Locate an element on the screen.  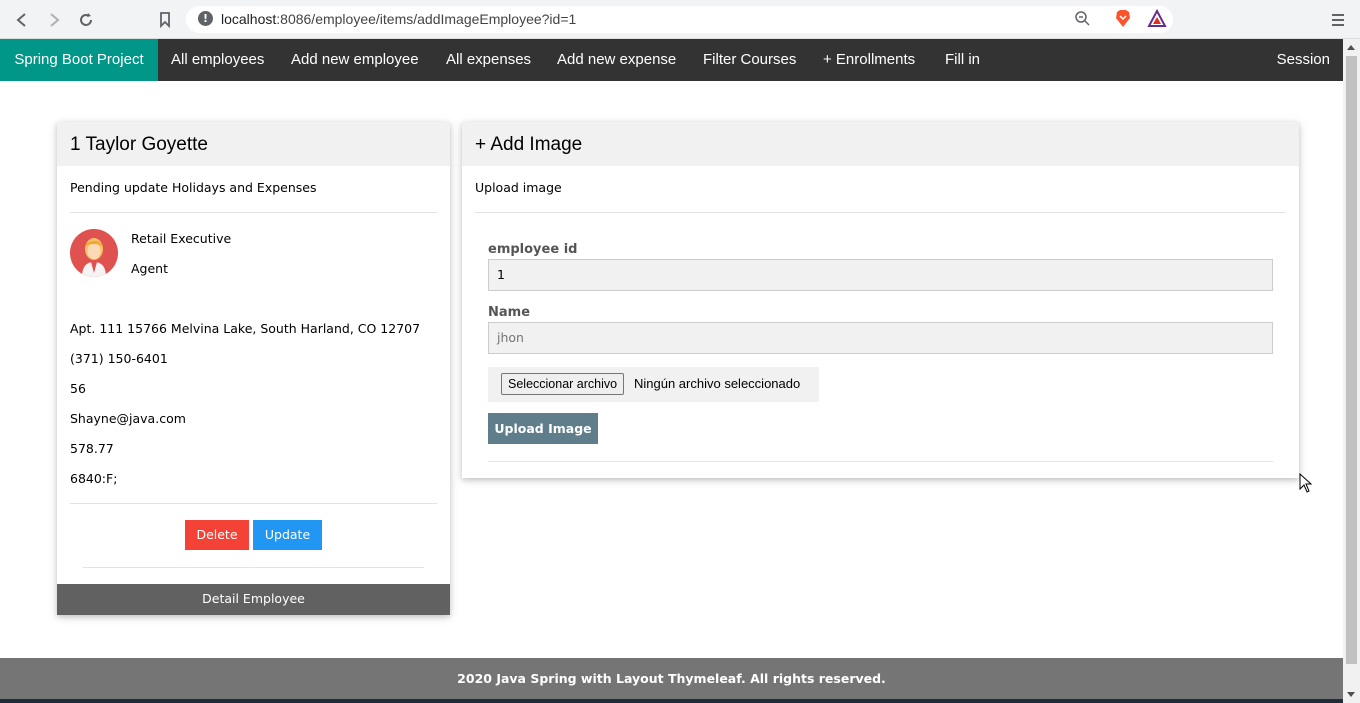
brand-link: Spring Boot Project is located at coordinates (79, 60).